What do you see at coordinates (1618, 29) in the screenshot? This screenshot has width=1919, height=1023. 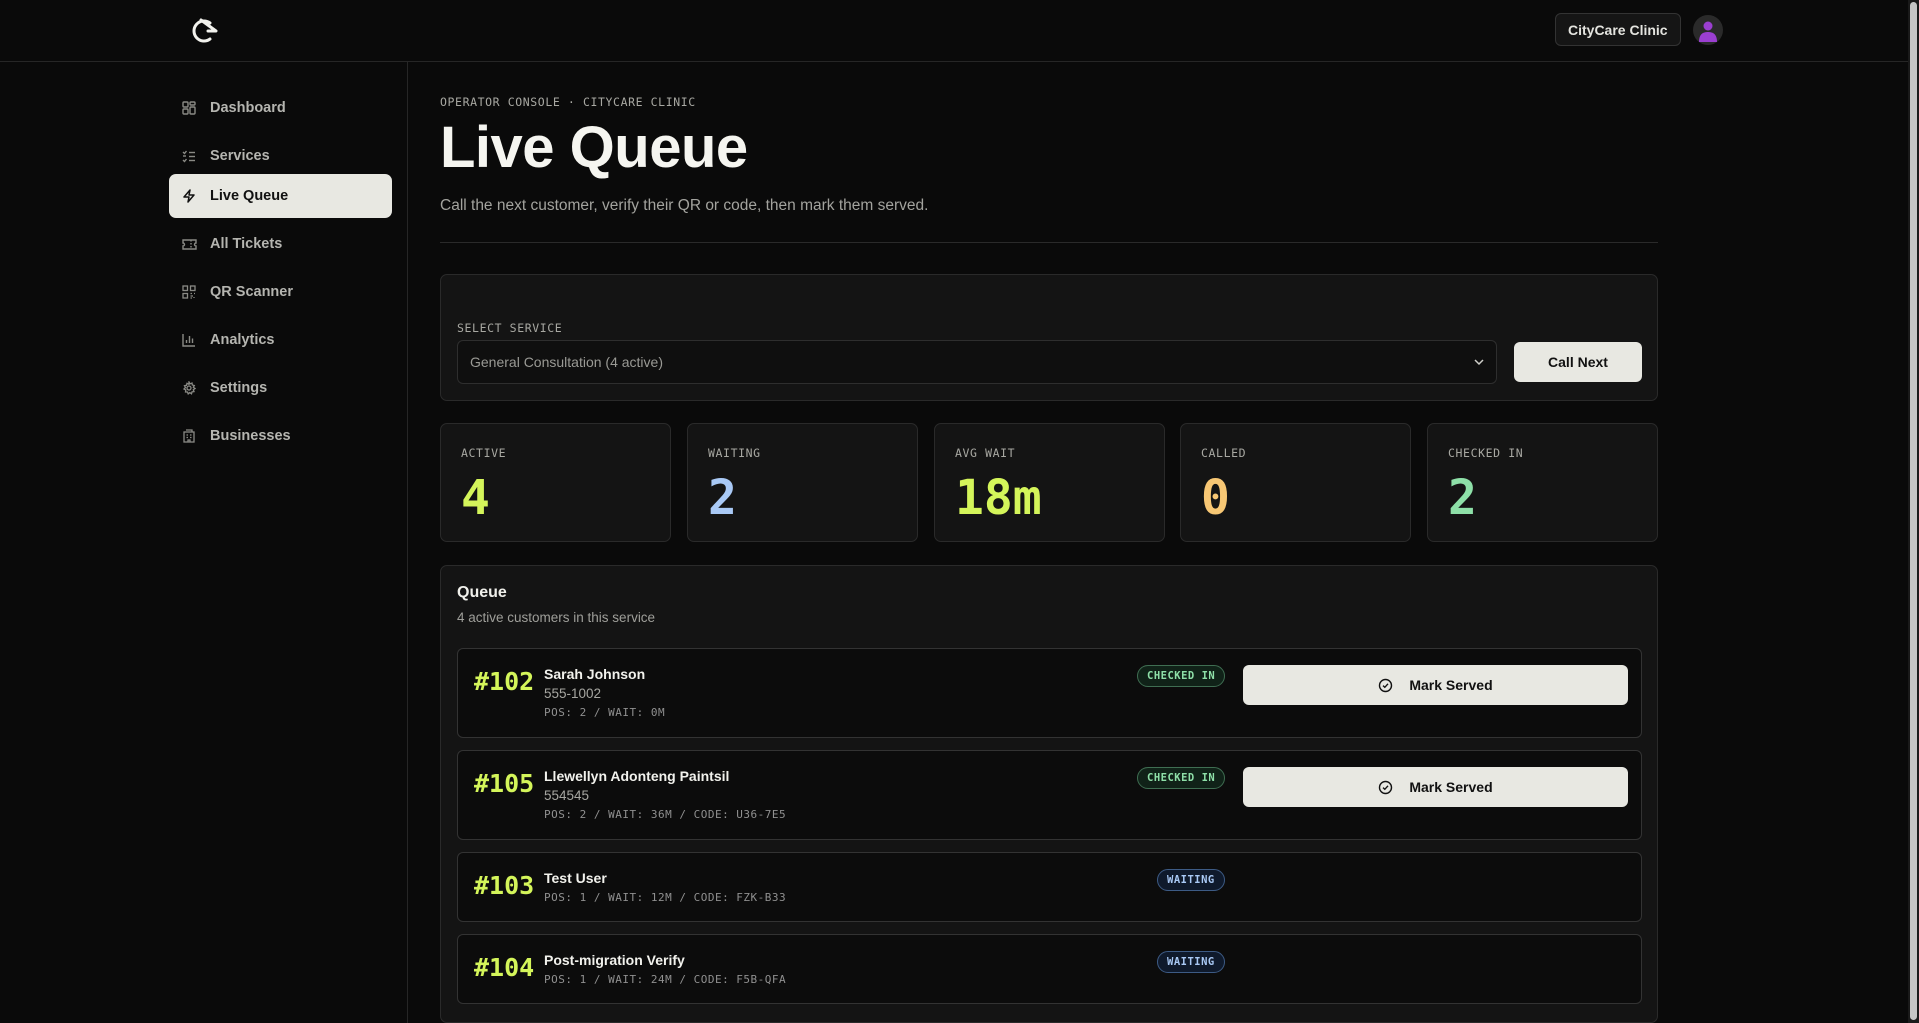 I see `clinic-switcher-button: CityCare Clinic` at bounding box center [1618, 29].